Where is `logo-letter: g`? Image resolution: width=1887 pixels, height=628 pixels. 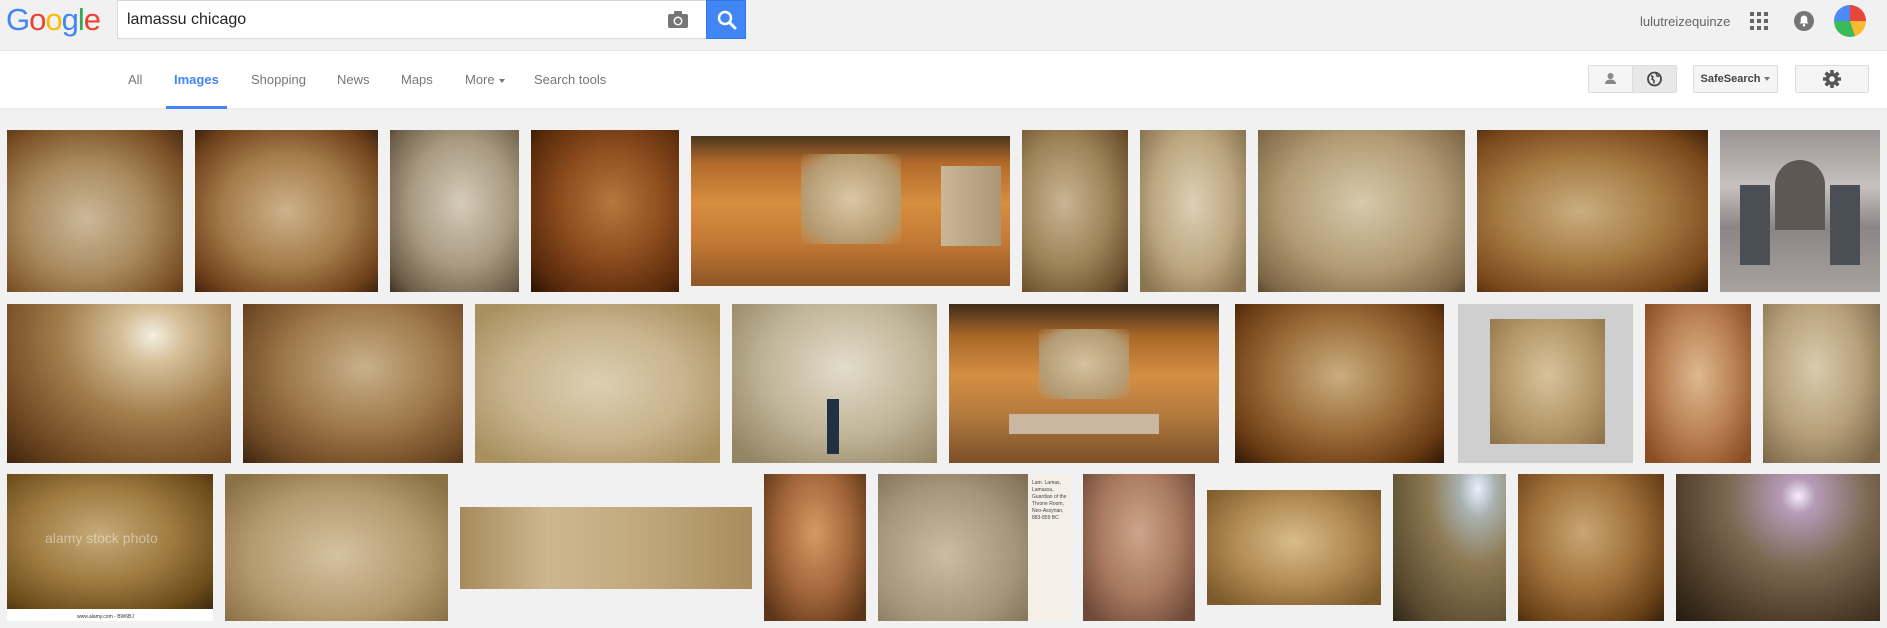 logo-letter: g is located at coordinates (70, 19).